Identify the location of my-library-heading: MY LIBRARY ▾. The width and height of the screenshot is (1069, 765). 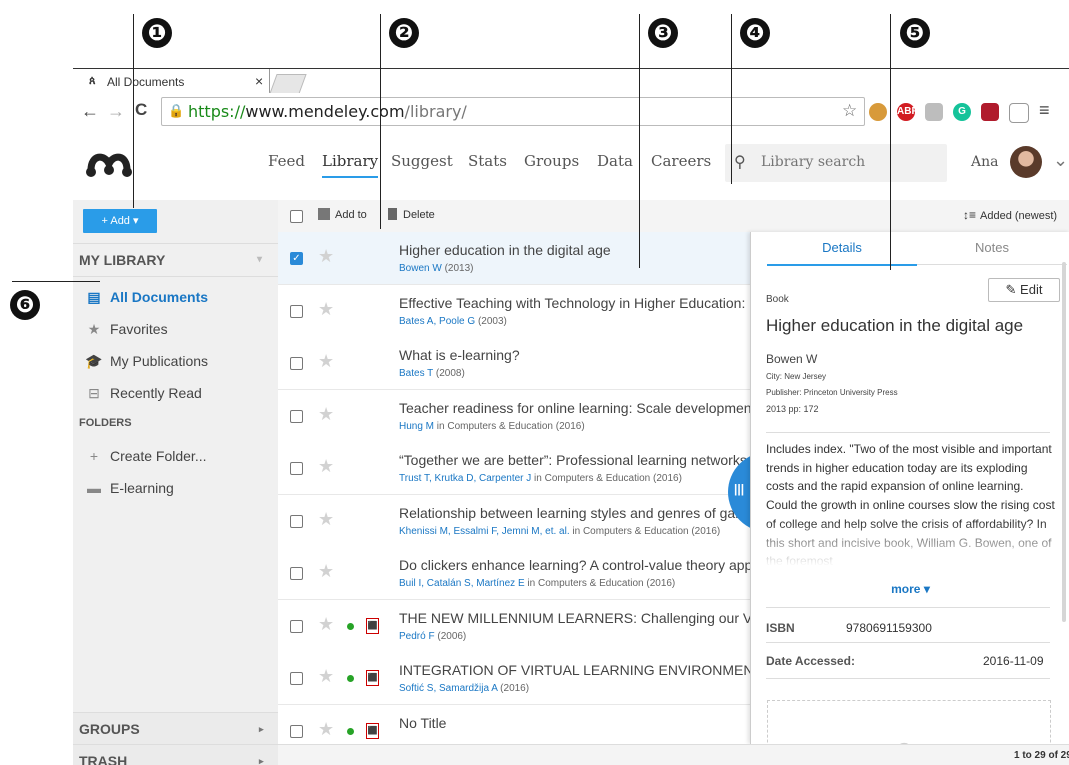
(175, 260).